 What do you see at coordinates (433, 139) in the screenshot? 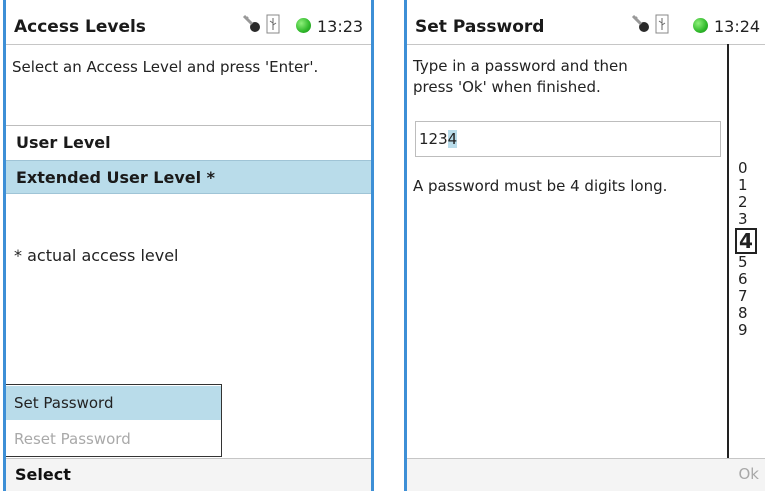
I see `password-entered-digits: 123` at bounding box center [433, 139].